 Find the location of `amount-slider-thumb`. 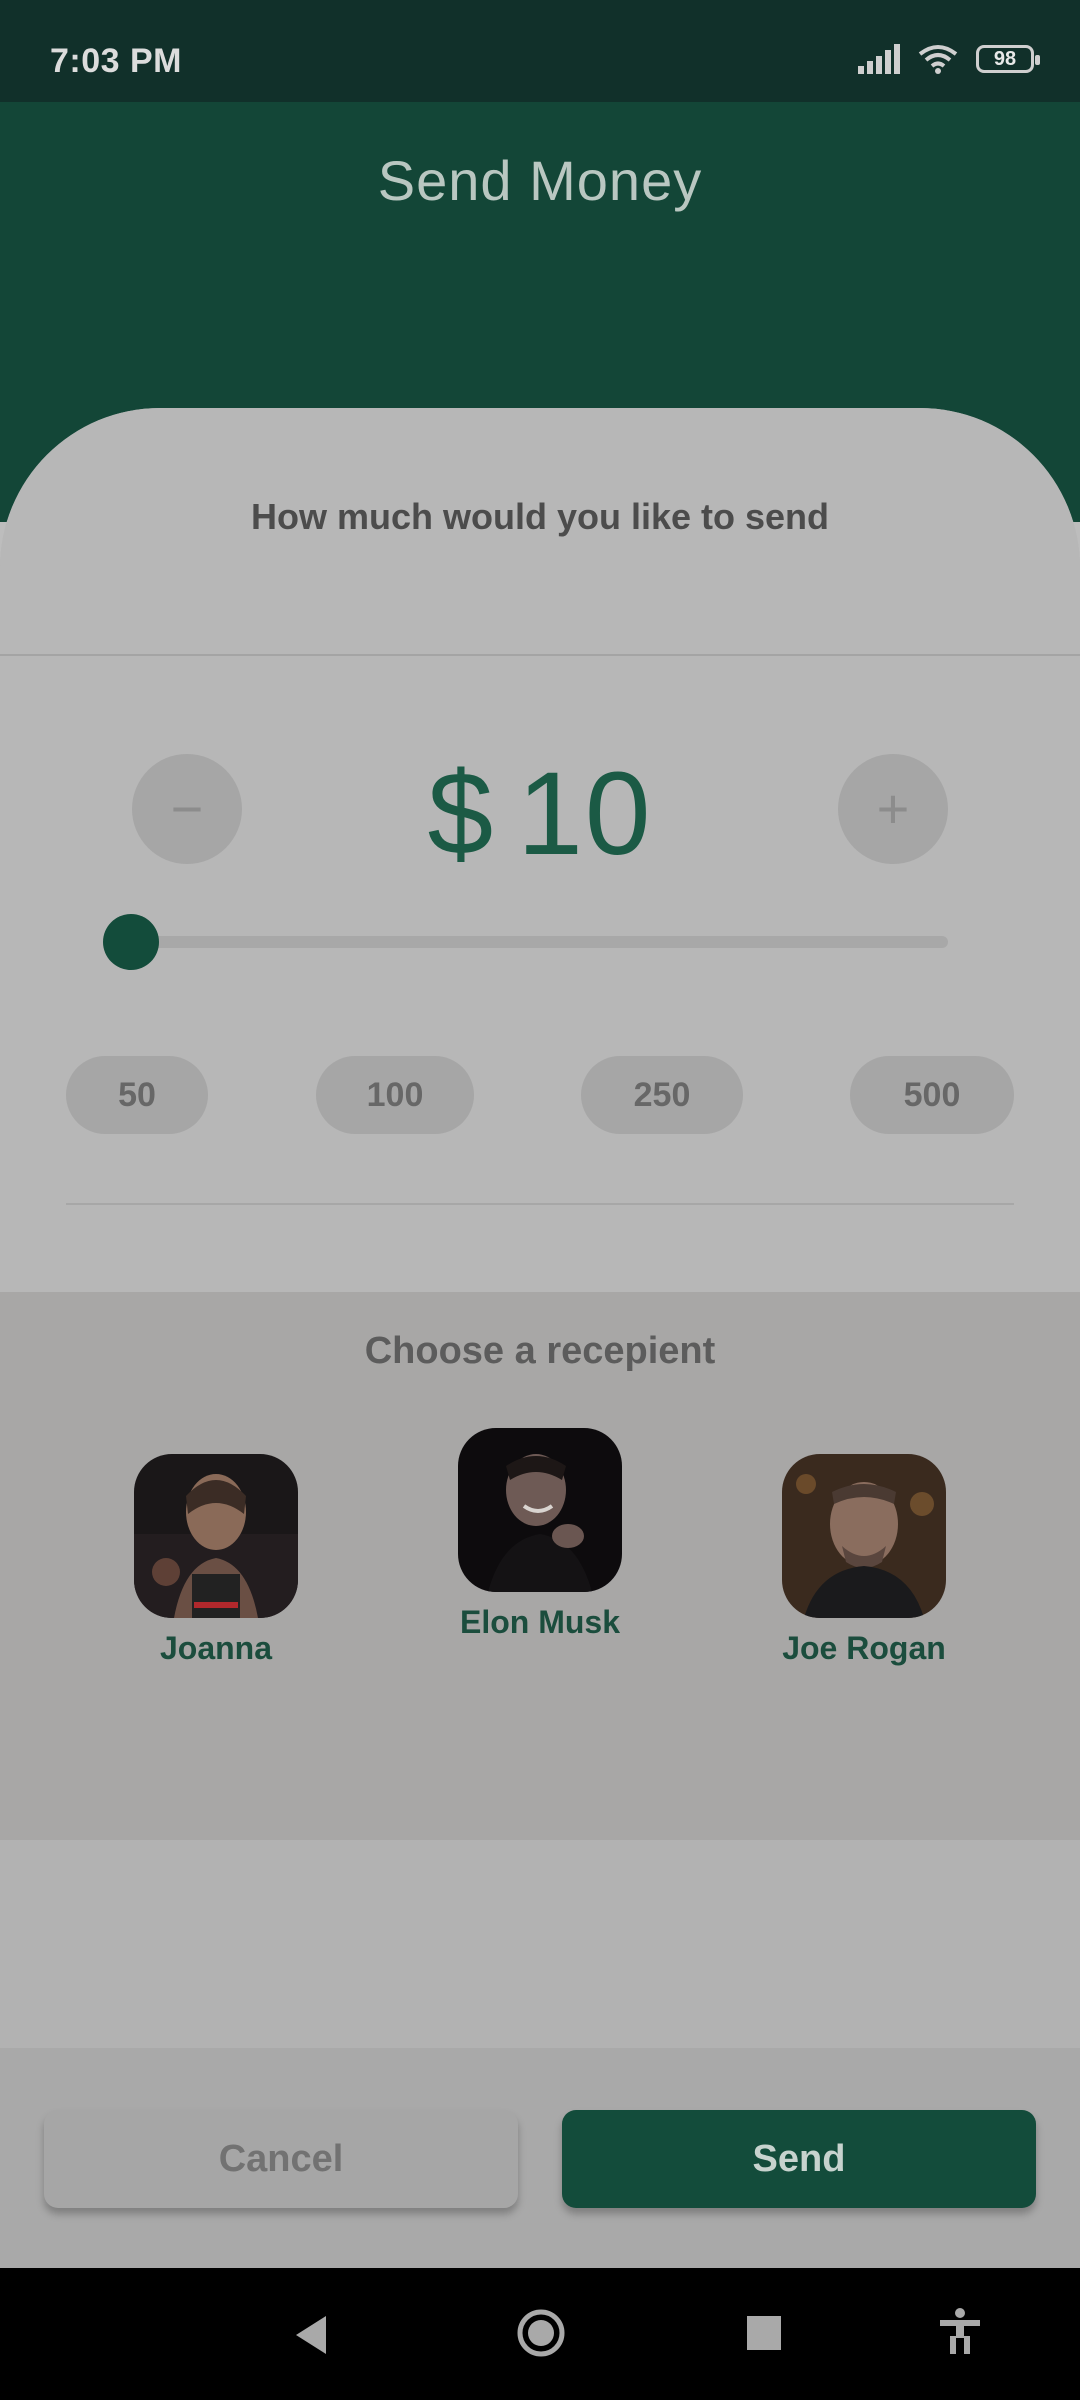

amount-slider-thumb is located at coordinates (131, 942).